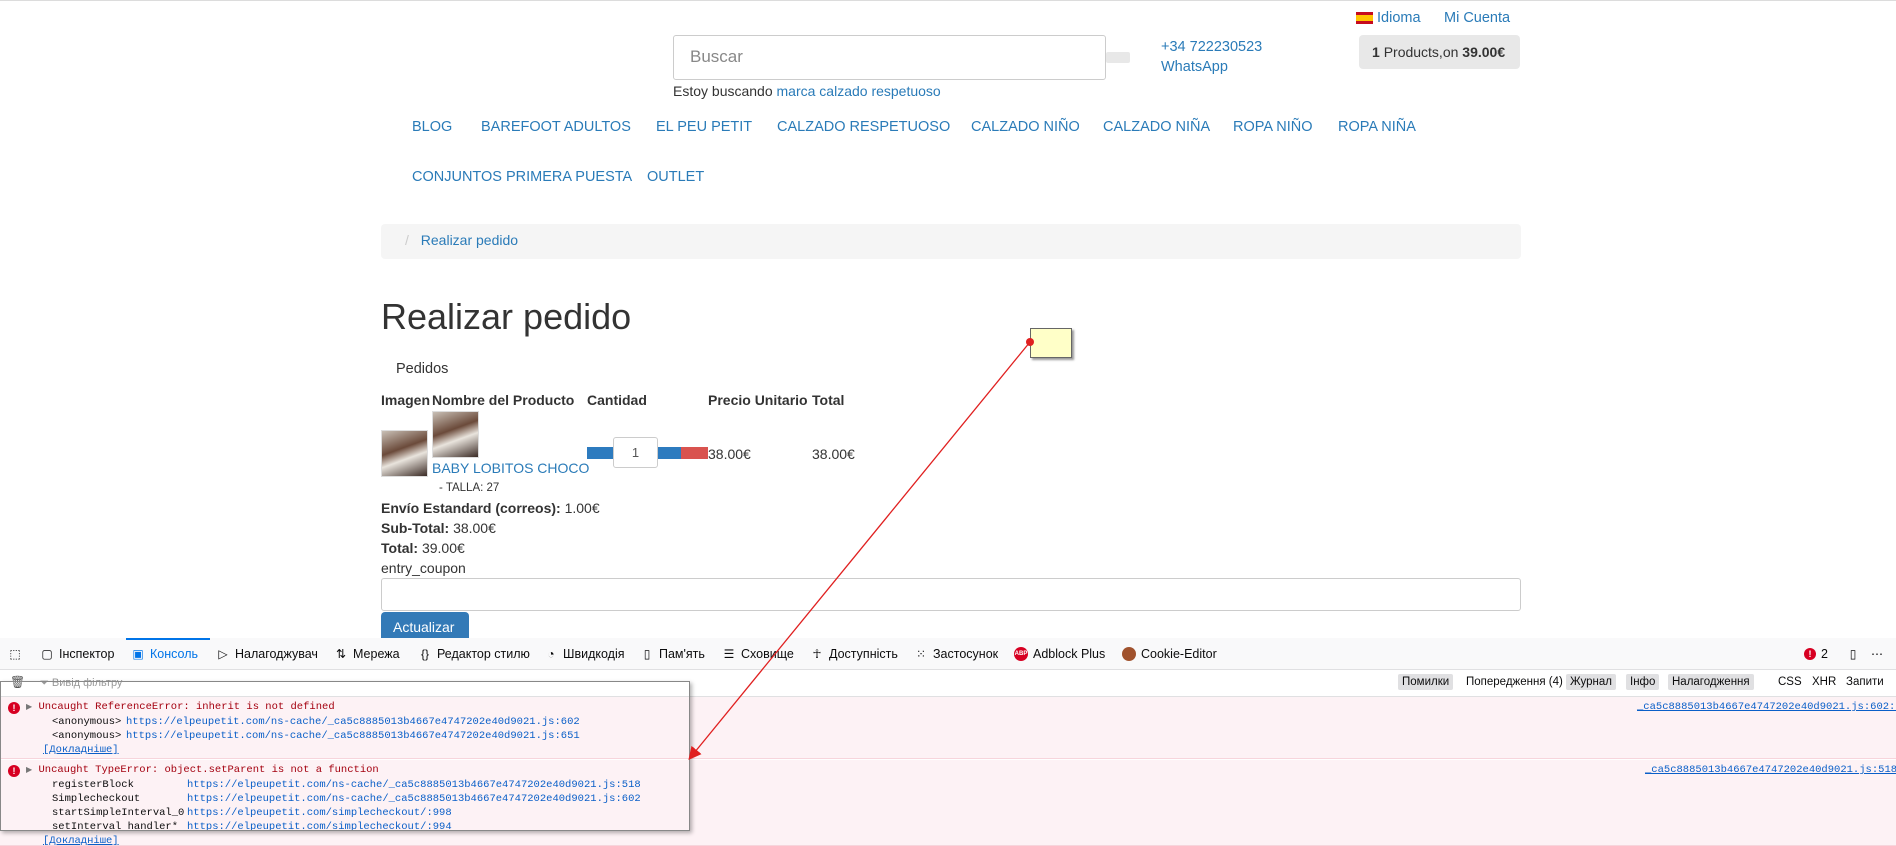 Image resolution: width=1896 pixels, height=846 pixels. I want to click on menu-item-calzado-respetuoso: CALZADO RESPETUOSO, so click(863, 127).